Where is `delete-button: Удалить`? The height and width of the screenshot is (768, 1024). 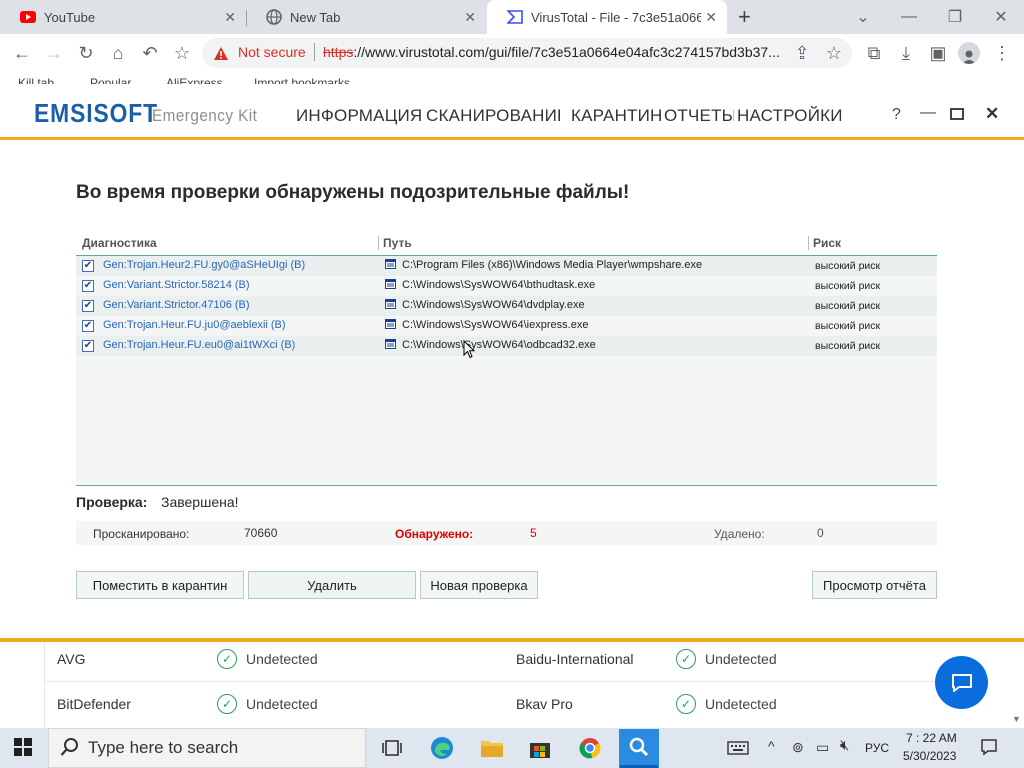
delete-button: Удалить is located at coordinates (332, 585).